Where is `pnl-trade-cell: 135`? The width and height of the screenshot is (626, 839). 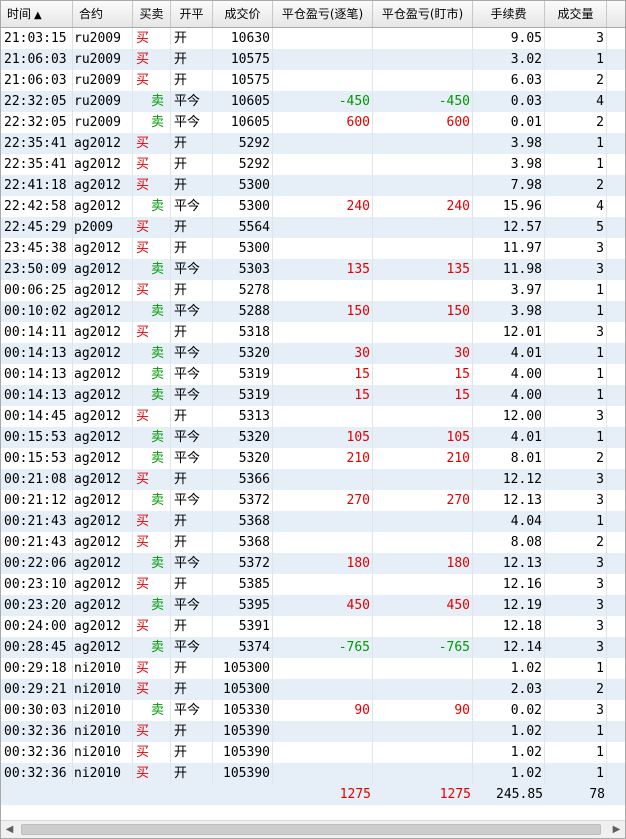
pnl-trade-cell: 135 is located at coordinates (323, 269).